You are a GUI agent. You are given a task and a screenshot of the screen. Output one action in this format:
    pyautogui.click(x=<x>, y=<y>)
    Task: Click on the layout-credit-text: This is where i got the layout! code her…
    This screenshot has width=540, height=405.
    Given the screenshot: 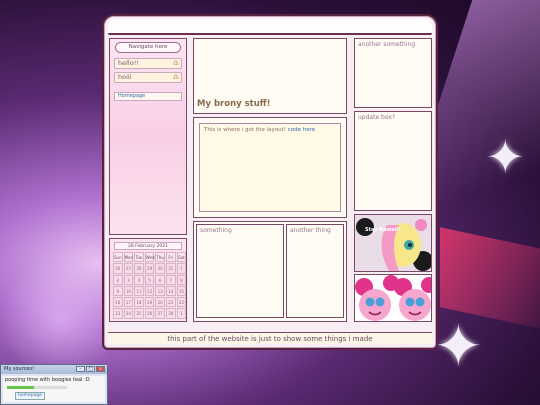 What is the action you would take?
    pyautogui.click(x=270, y=130)
    